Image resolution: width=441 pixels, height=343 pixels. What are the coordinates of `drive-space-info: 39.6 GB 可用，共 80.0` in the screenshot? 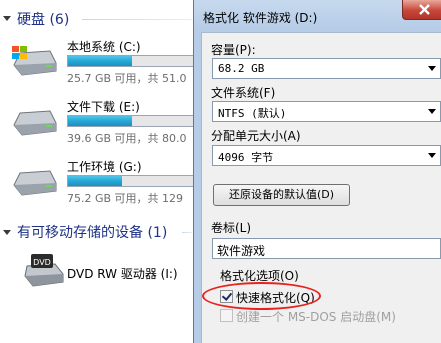 It's located at (127, 138).